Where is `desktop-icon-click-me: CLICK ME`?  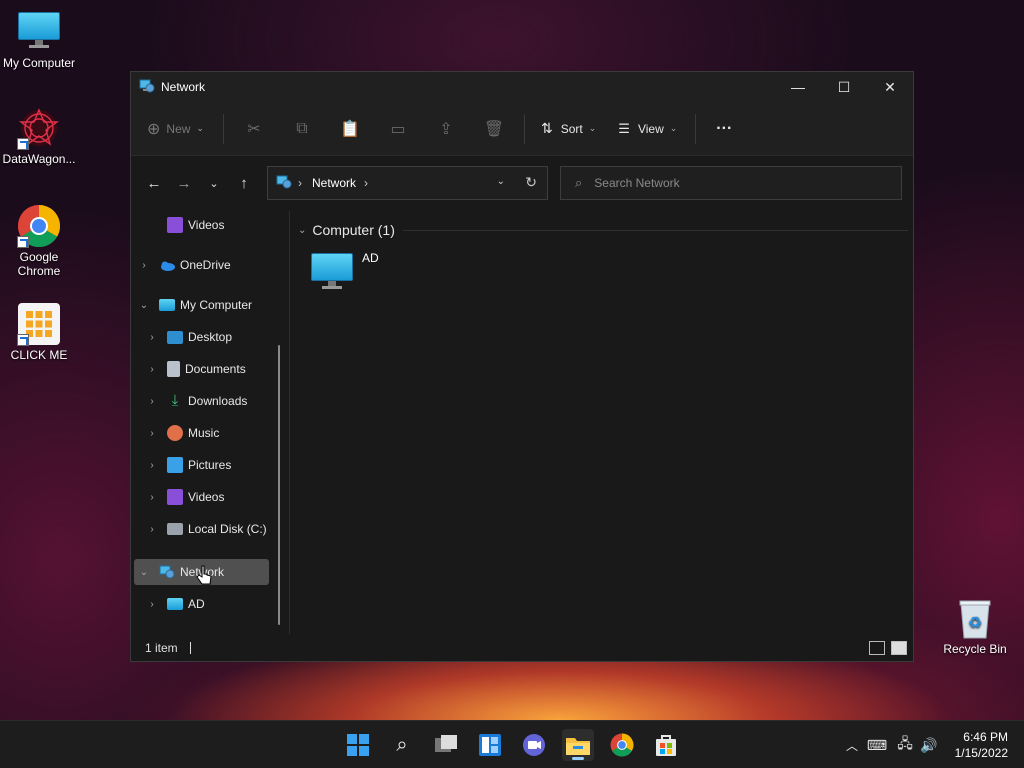 desktop-icon-click-me: CLICK ME is located at coordinates (39, 332).